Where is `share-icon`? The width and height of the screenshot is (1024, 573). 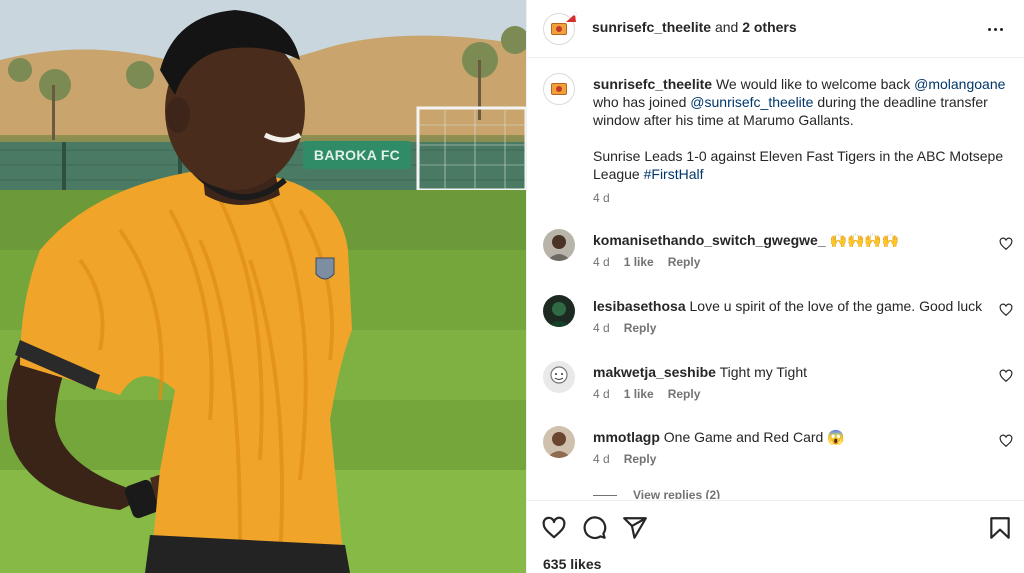 share-icon is located at coordinates (635, 528).